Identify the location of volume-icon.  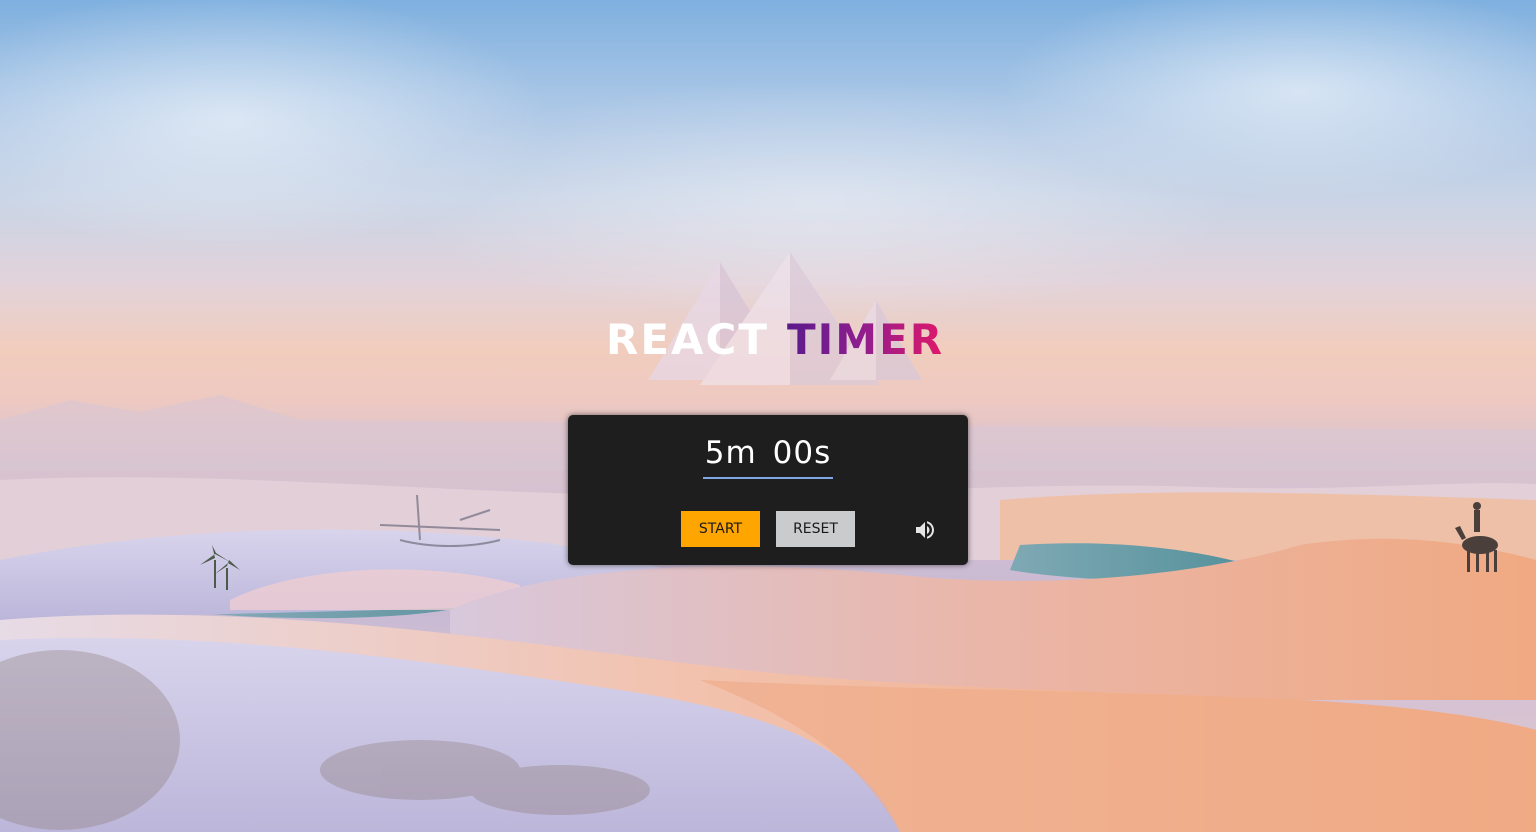
(925, 530).